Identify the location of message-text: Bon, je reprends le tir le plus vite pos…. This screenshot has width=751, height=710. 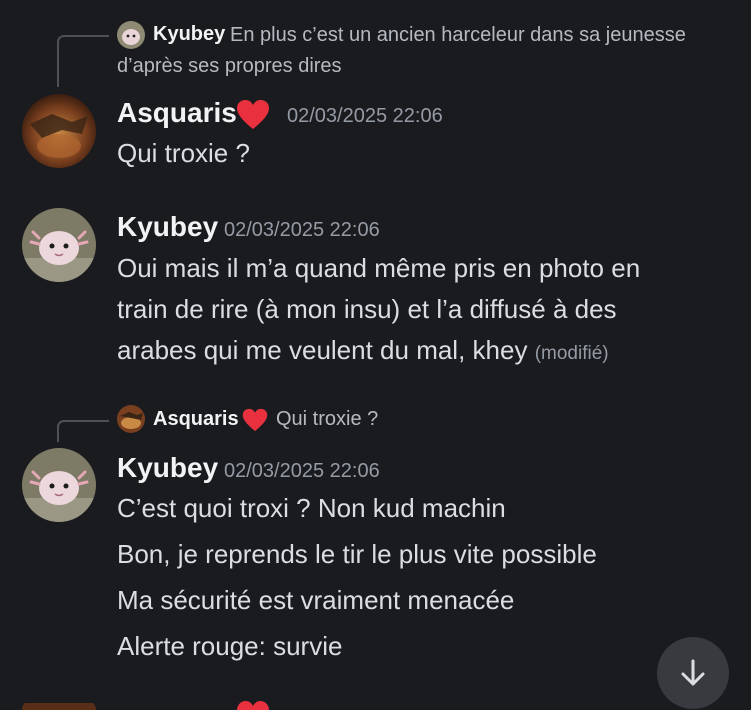
(357, 554).